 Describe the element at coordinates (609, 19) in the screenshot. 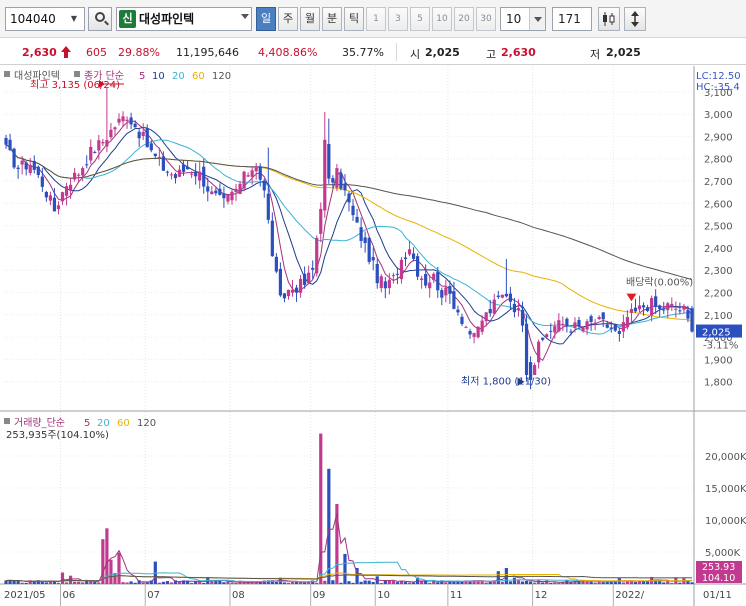

I see `candle-style-button` at that location.